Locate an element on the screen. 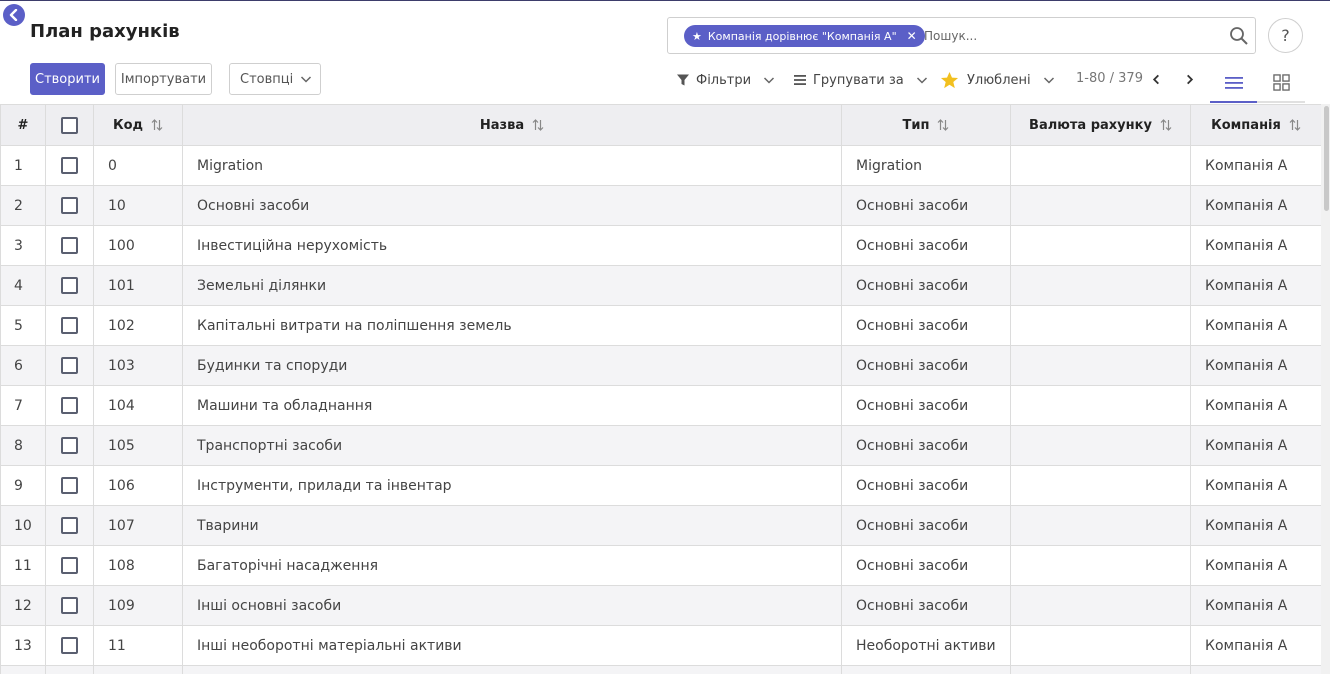 The height and width of the screenshot is (674, 1330). filter-icon is located at coordinates (683, 80).